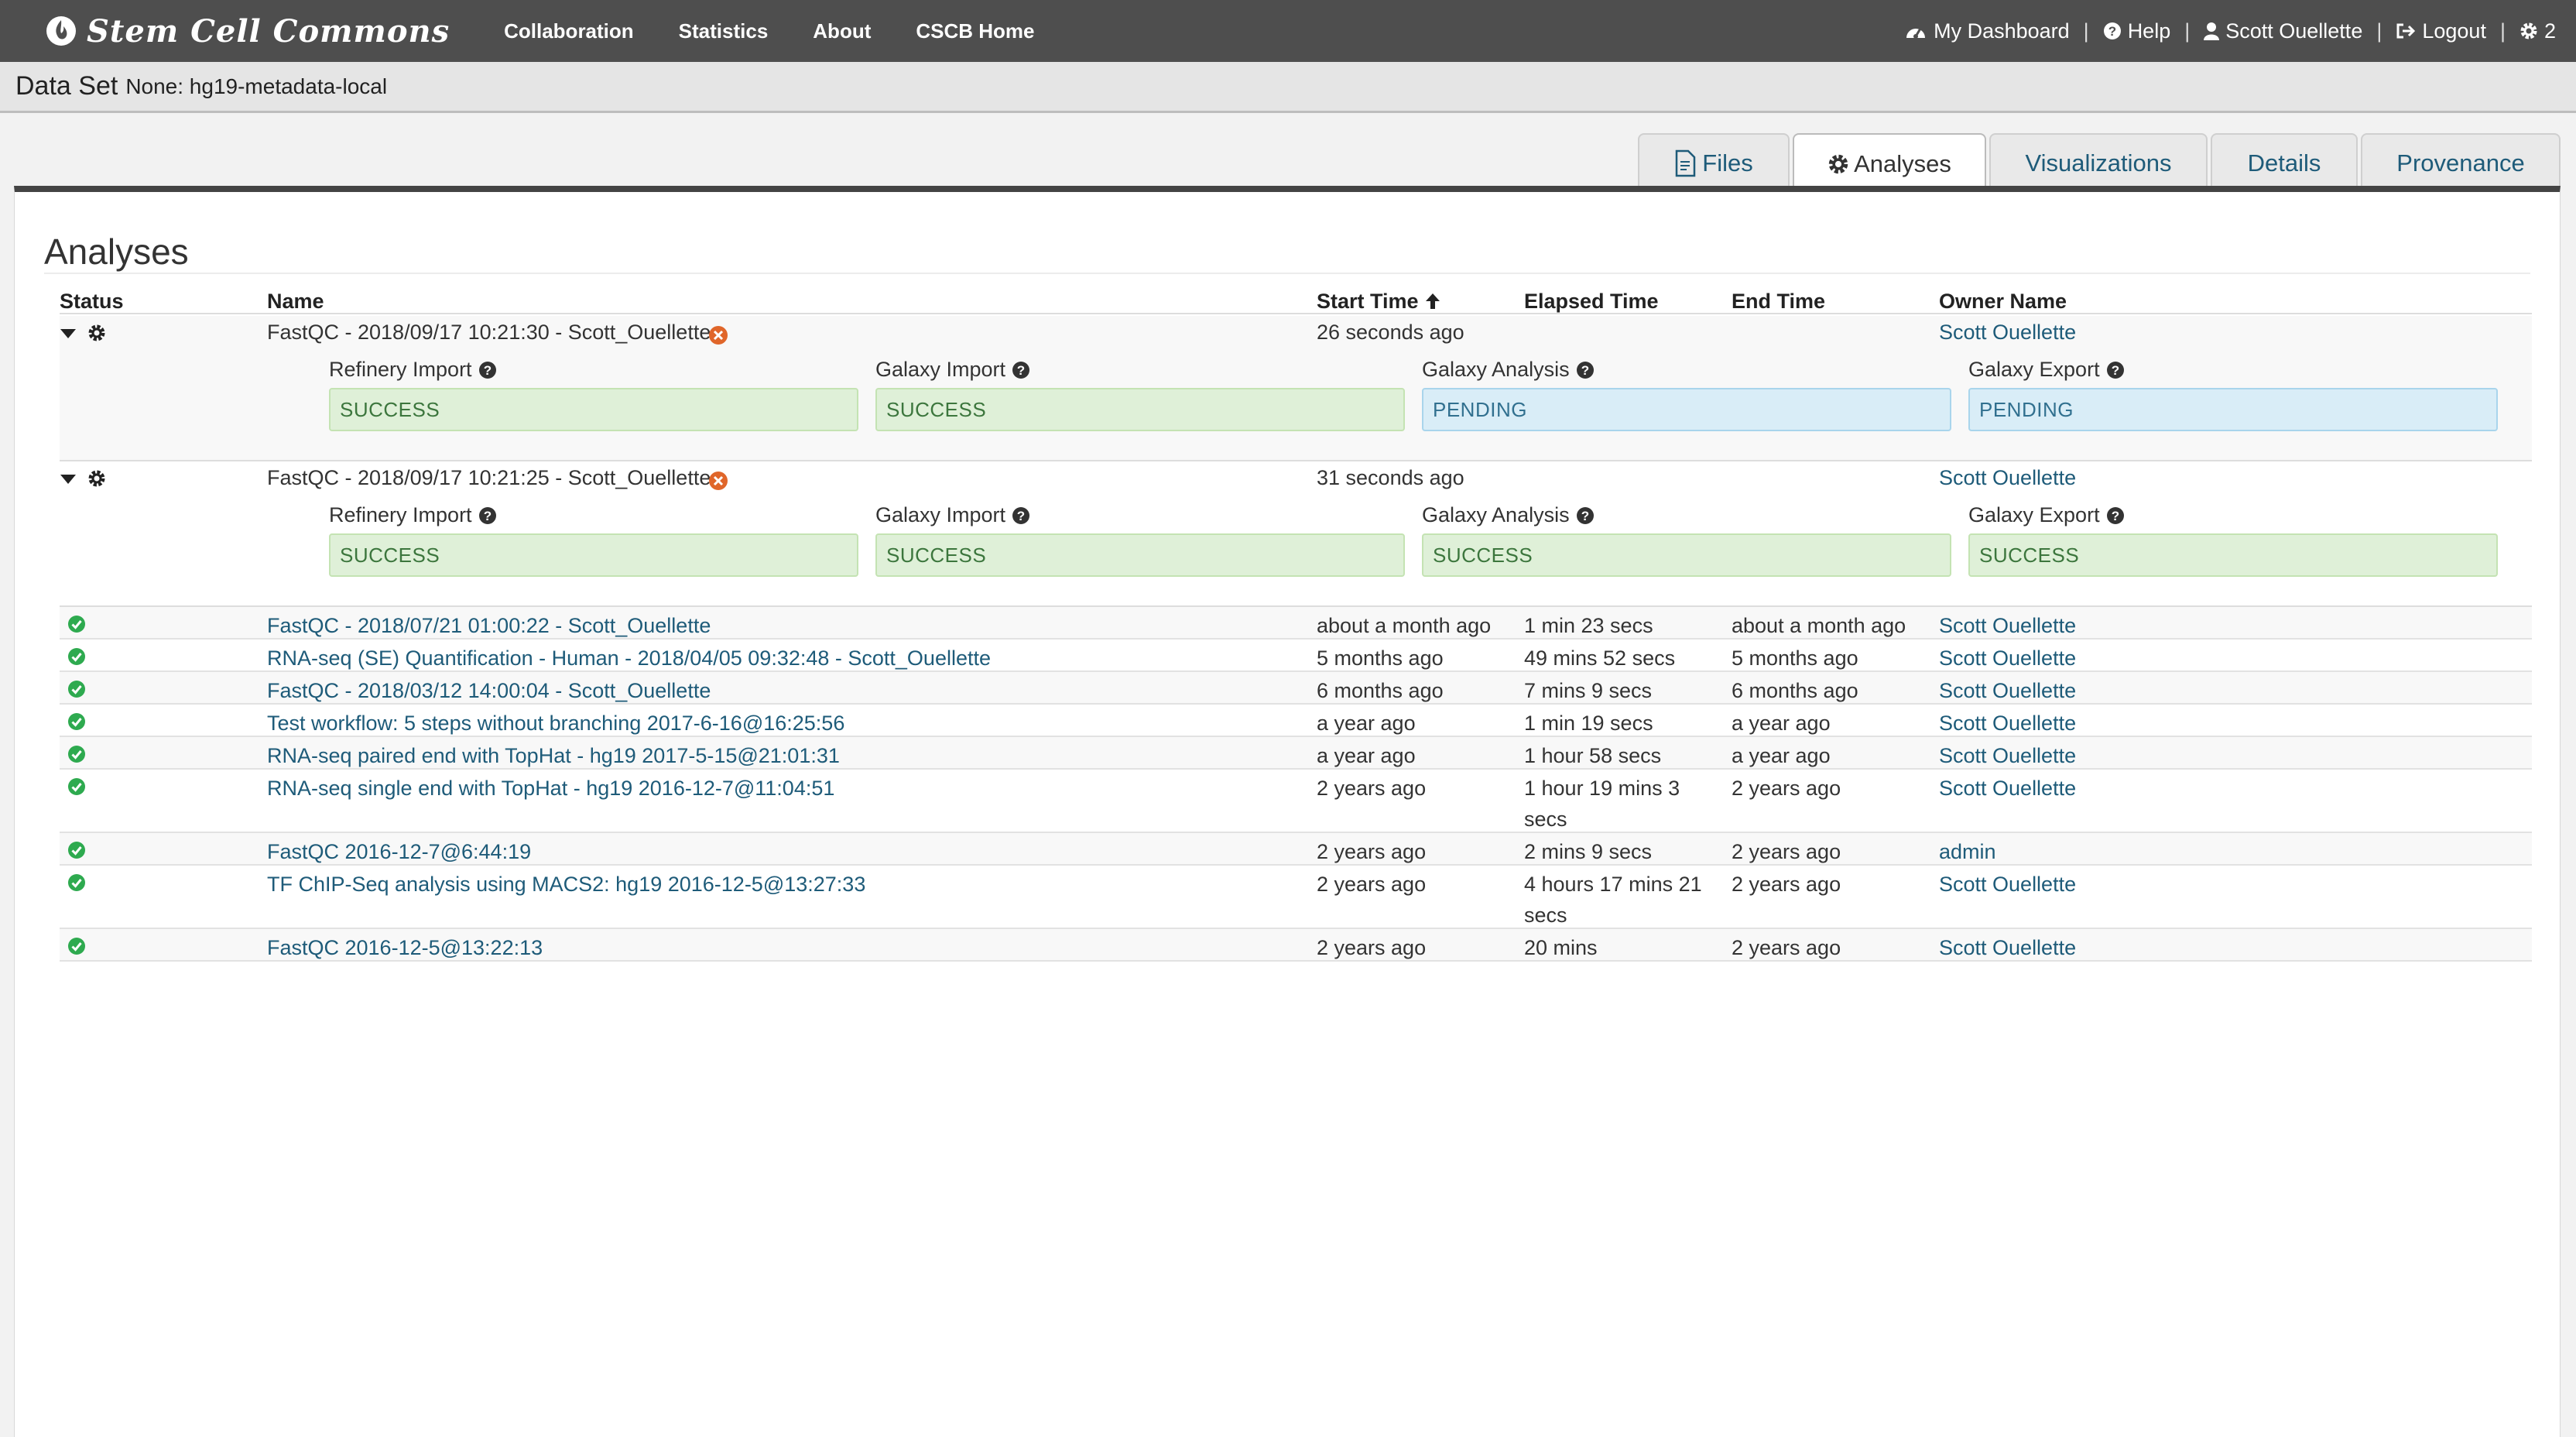  I want to click on stage-title: Galaxy Import, so click(941, 369).